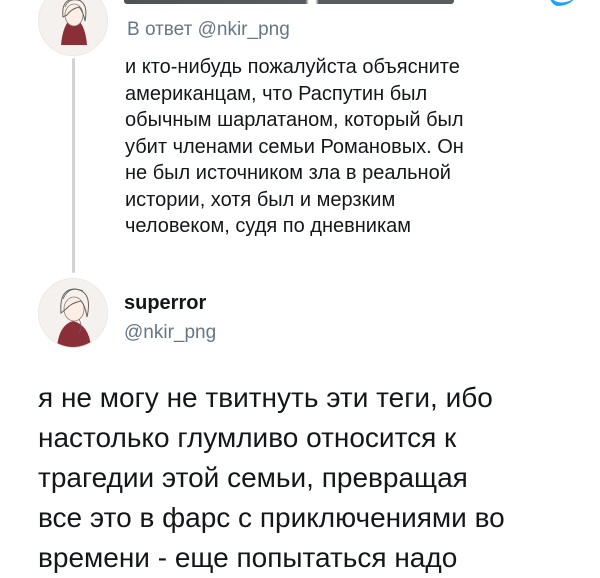 This screenshot has height=578, width=600. Describe the element at coordinates (160, 29) in the screenshot. I see `reply-prefix: В ответ` at that location.